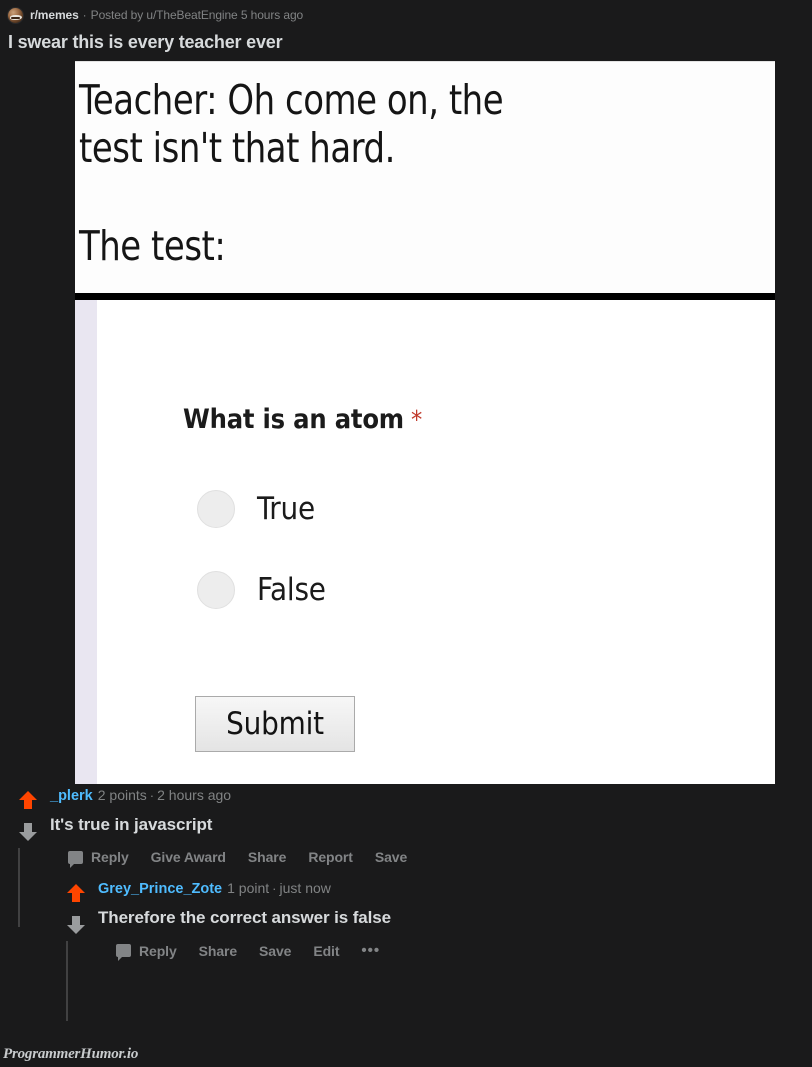 The image size is (812, 1067). What do you see at coordinates (54, 15) in the screenshot?
I see `subreddit-link: r/memes` at bounding box center [54, 15].